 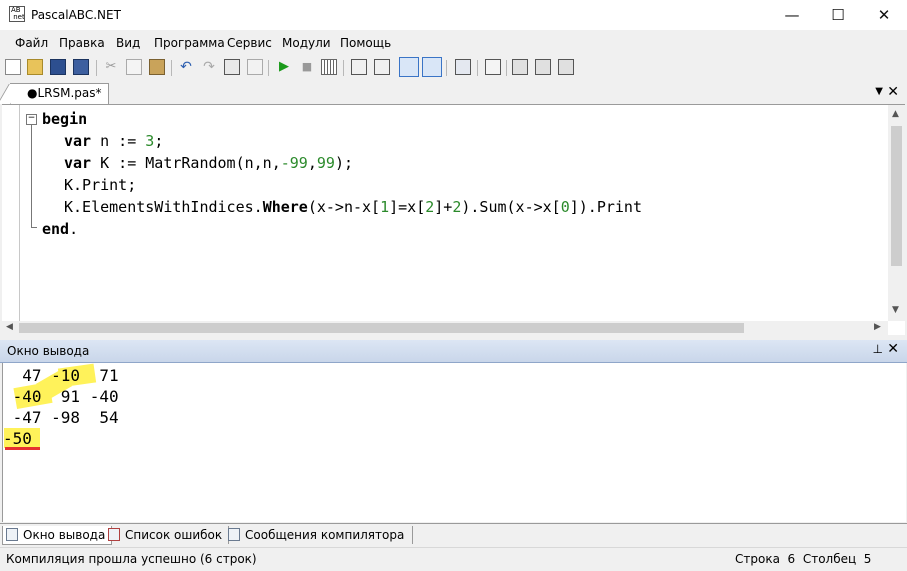 What do you see at coordinates (61, 417) in the screenshot?
I see `output-line: -47 -98 54` at bounding box center [61, 417].